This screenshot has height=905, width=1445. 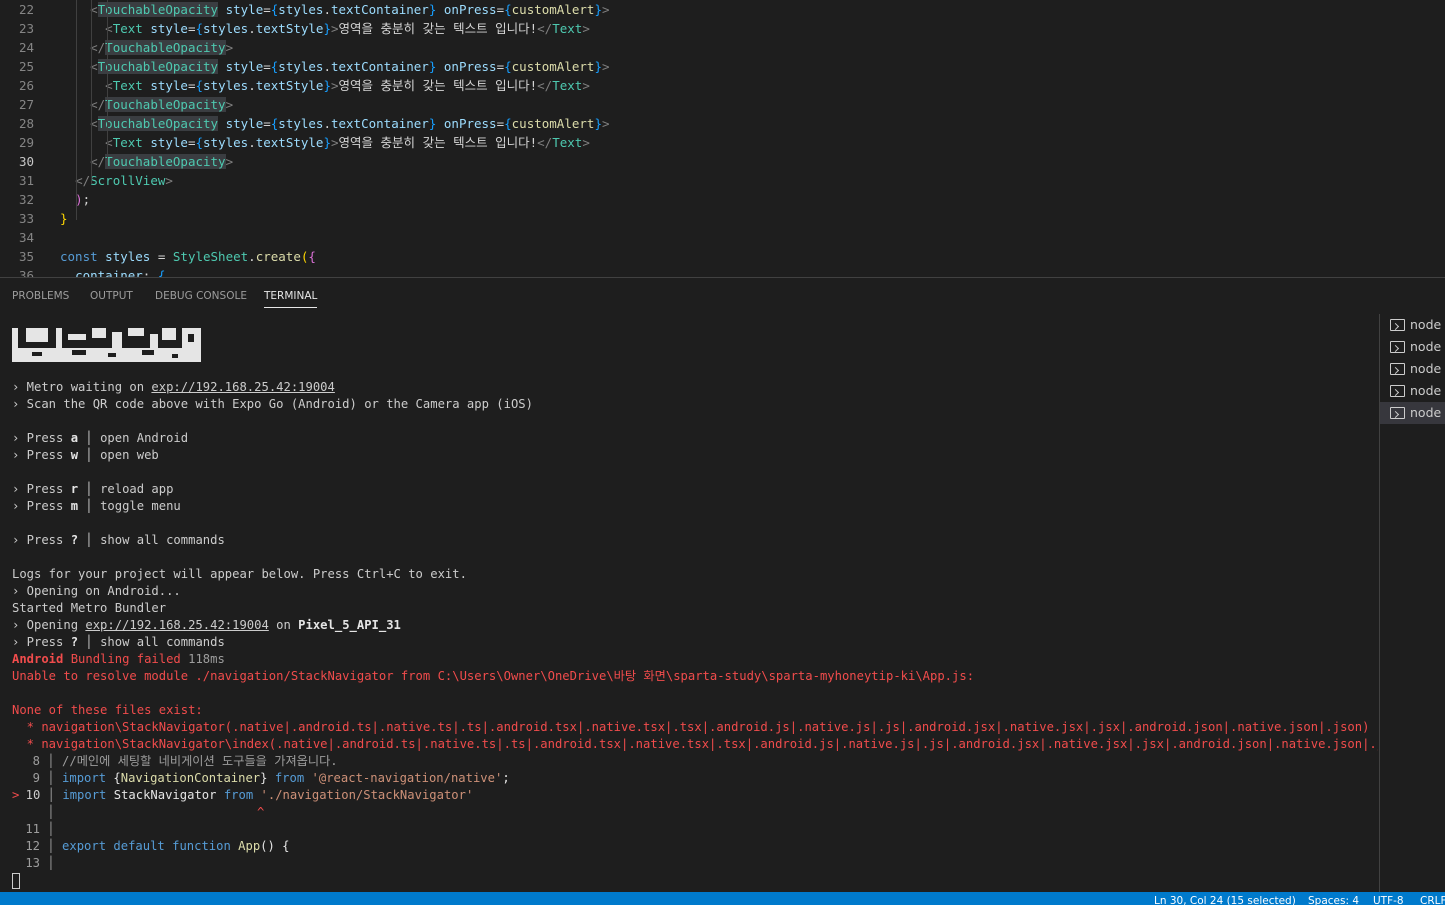 What do you see at coordinates (722, 271) in the screenshot?
I see `code-line: 36 container: {` at bounding box center [722, 271].